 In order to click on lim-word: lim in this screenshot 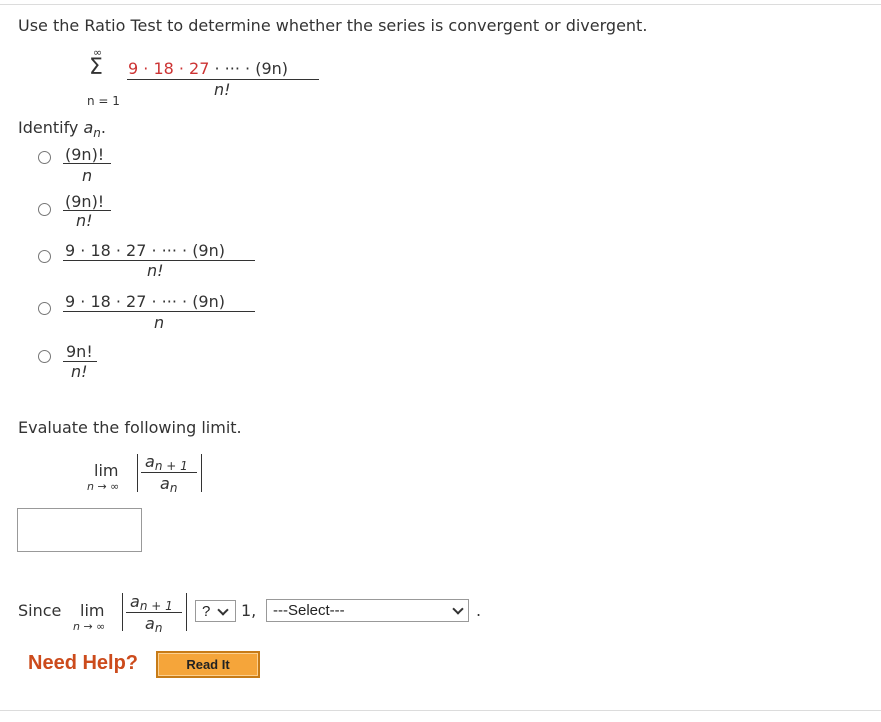, I will do `click(106, 470)`.